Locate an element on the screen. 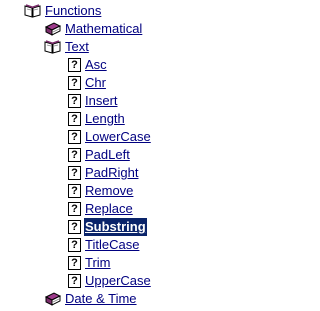 This screenshot has height=311, width=320. tree-topic-label: Insert is located at coordinates (101, 101).